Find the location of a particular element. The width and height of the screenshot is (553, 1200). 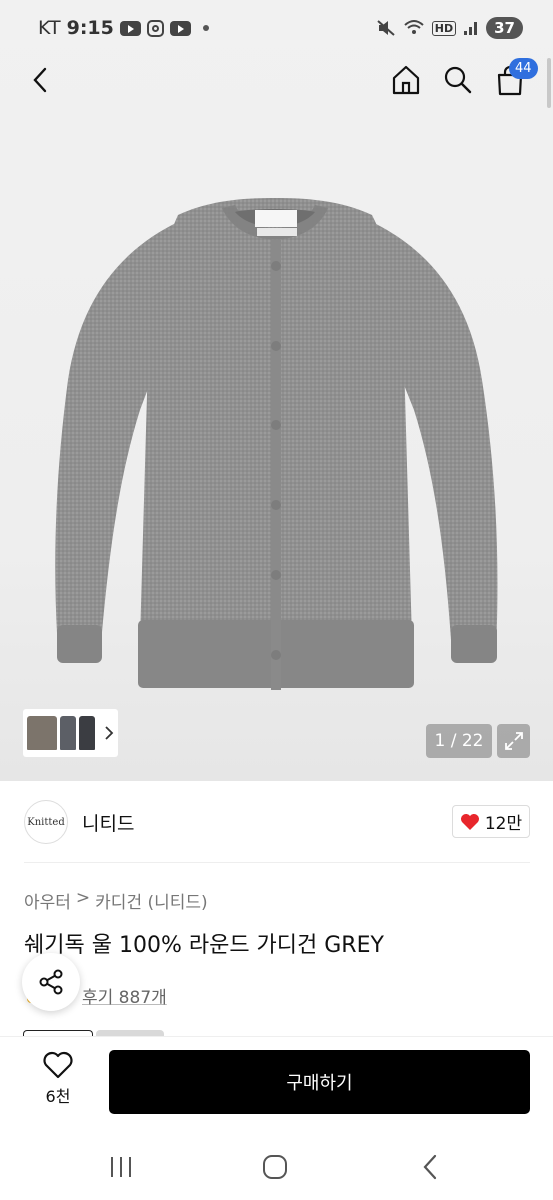

recent-apps-icon is located at coordinates (121, 1167).